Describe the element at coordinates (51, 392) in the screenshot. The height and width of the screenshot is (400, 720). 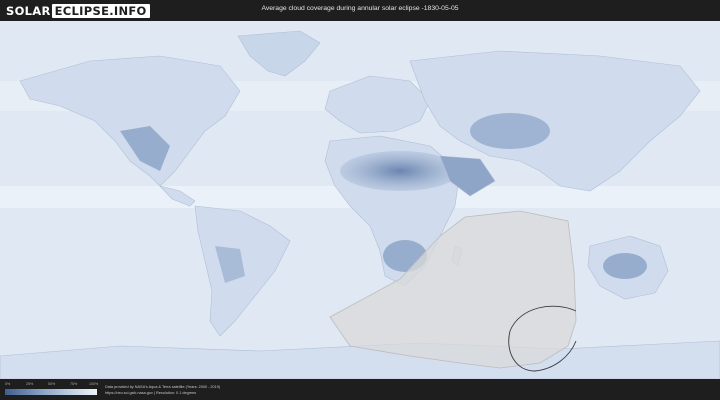
I see `cloud-coverage-legend-bar` at that location.